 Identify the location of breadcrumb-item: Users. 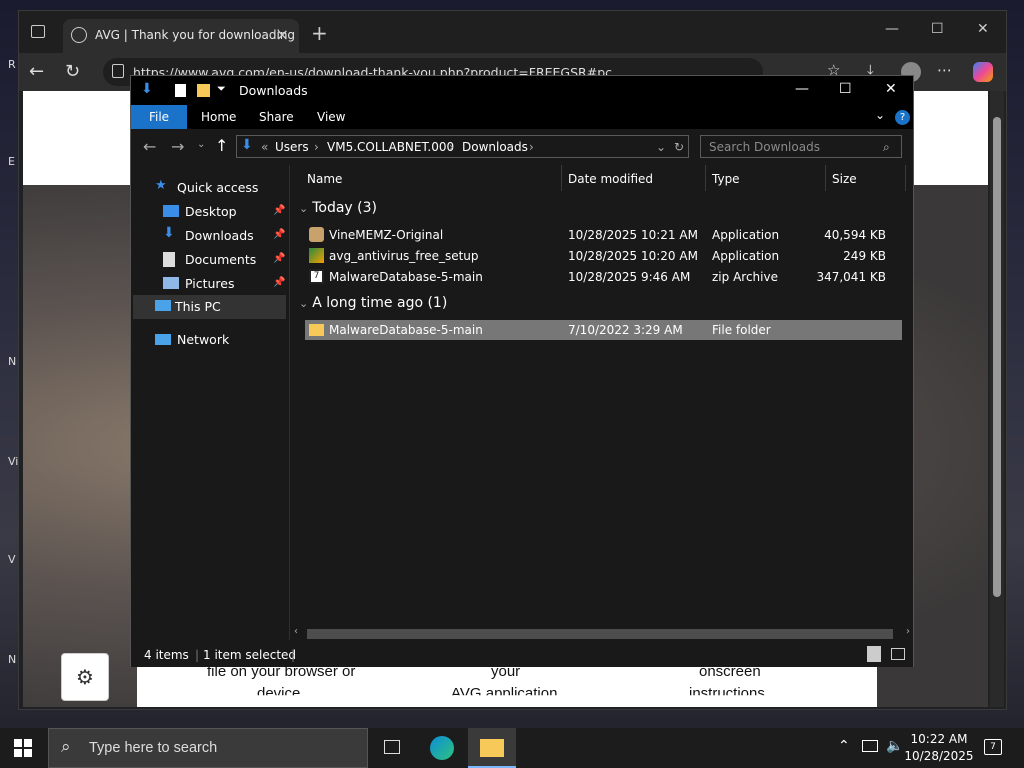
(292, 147).